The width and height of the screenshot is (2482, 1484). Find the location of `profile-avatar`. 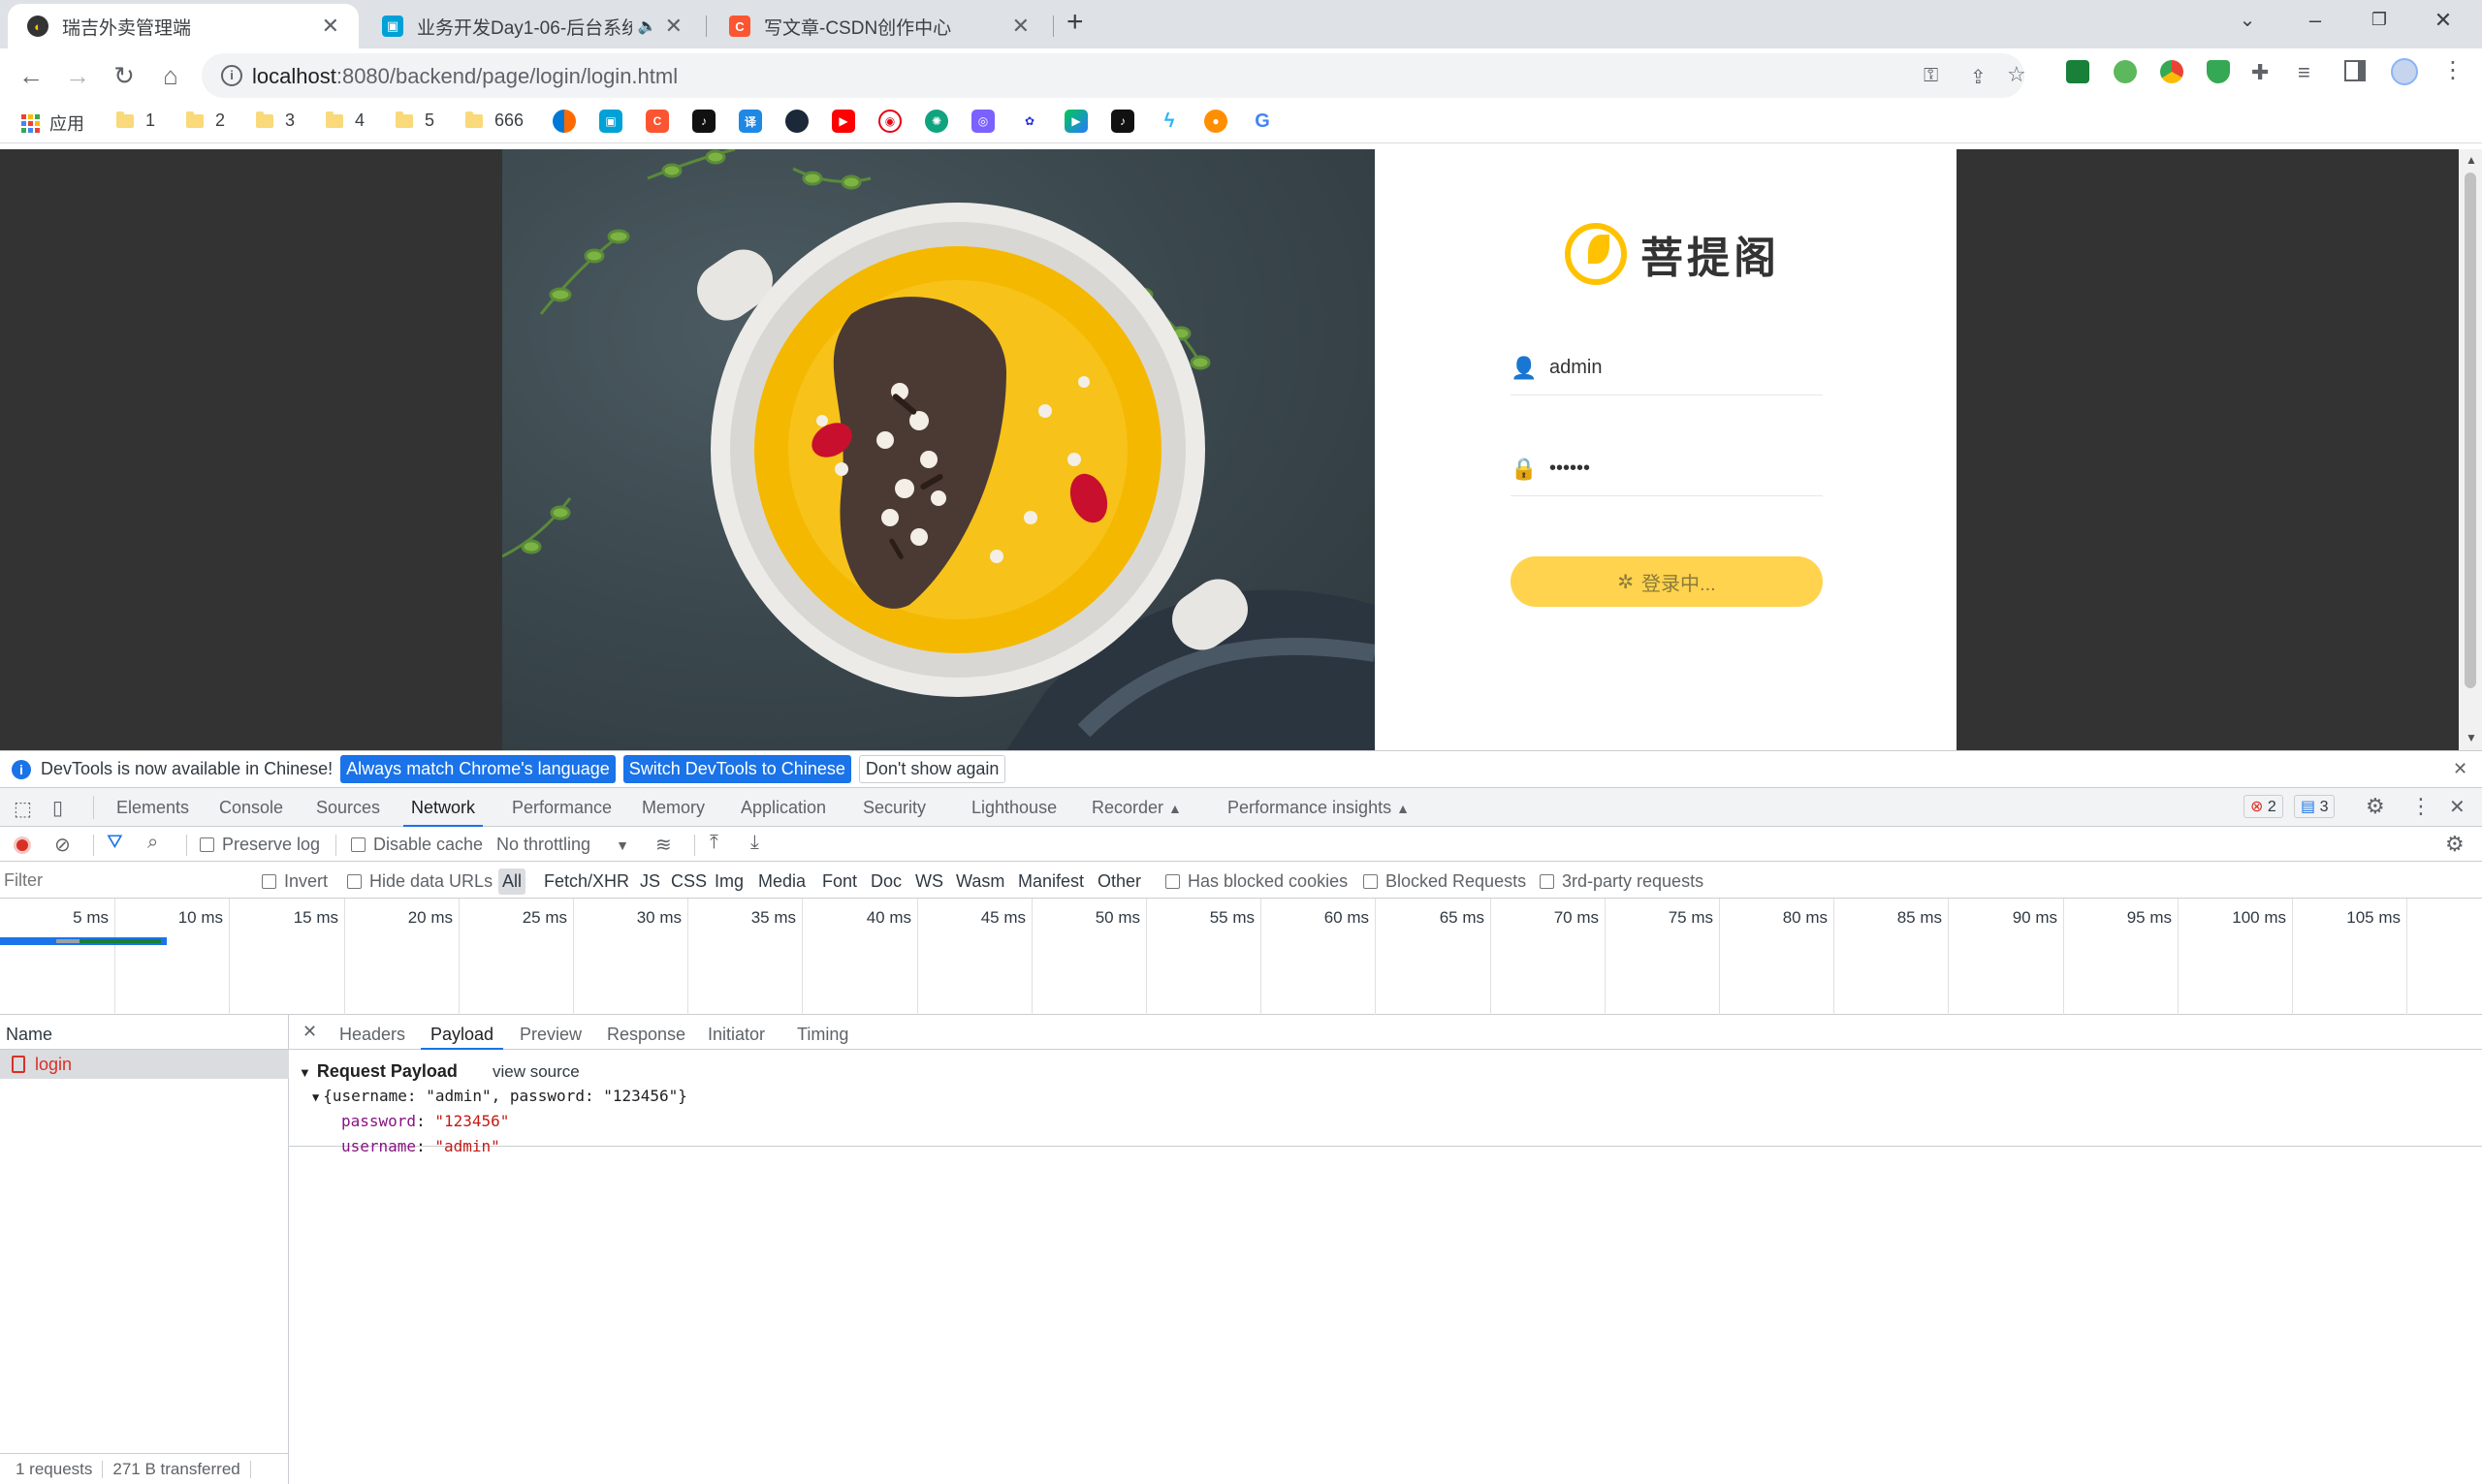

profile-avatar is located at coordinates (2404, 71).